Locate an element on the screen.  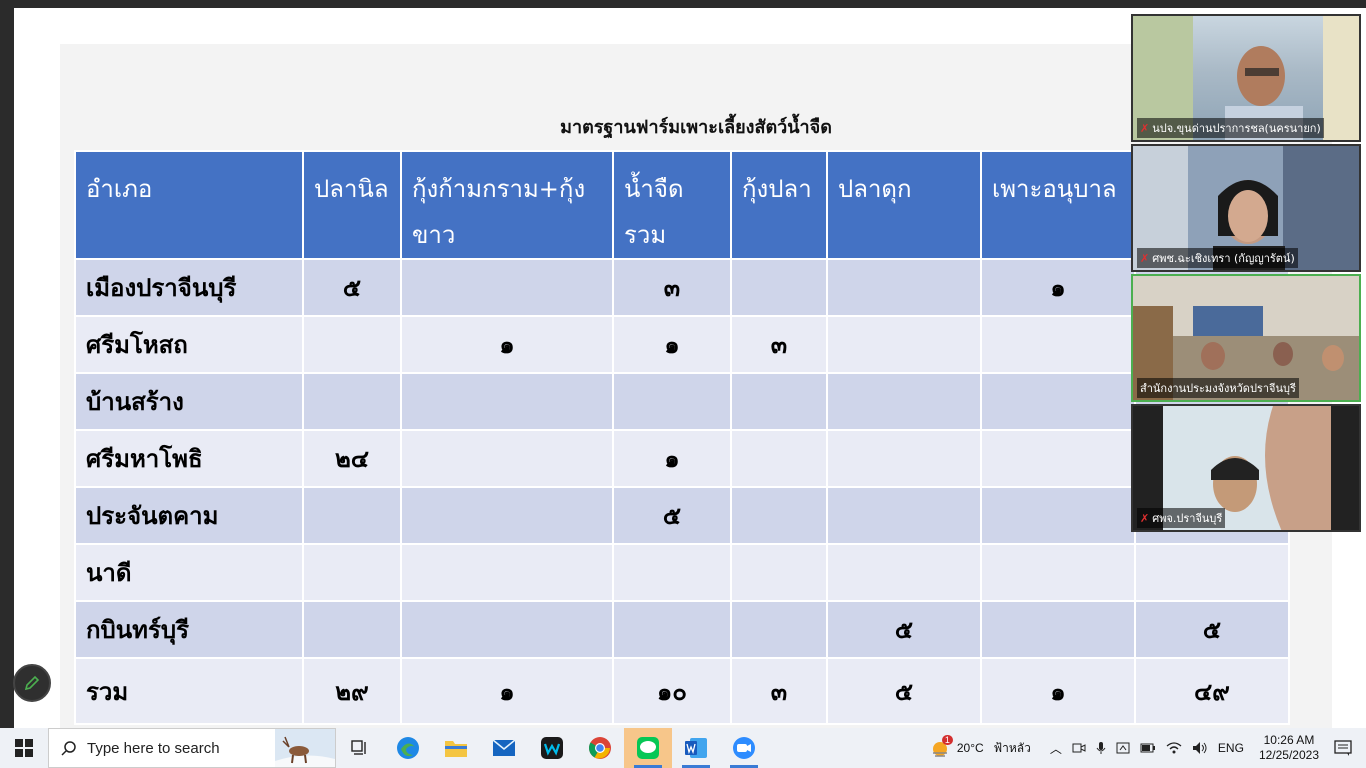
line-app-button is located at coordinates (648, 748).